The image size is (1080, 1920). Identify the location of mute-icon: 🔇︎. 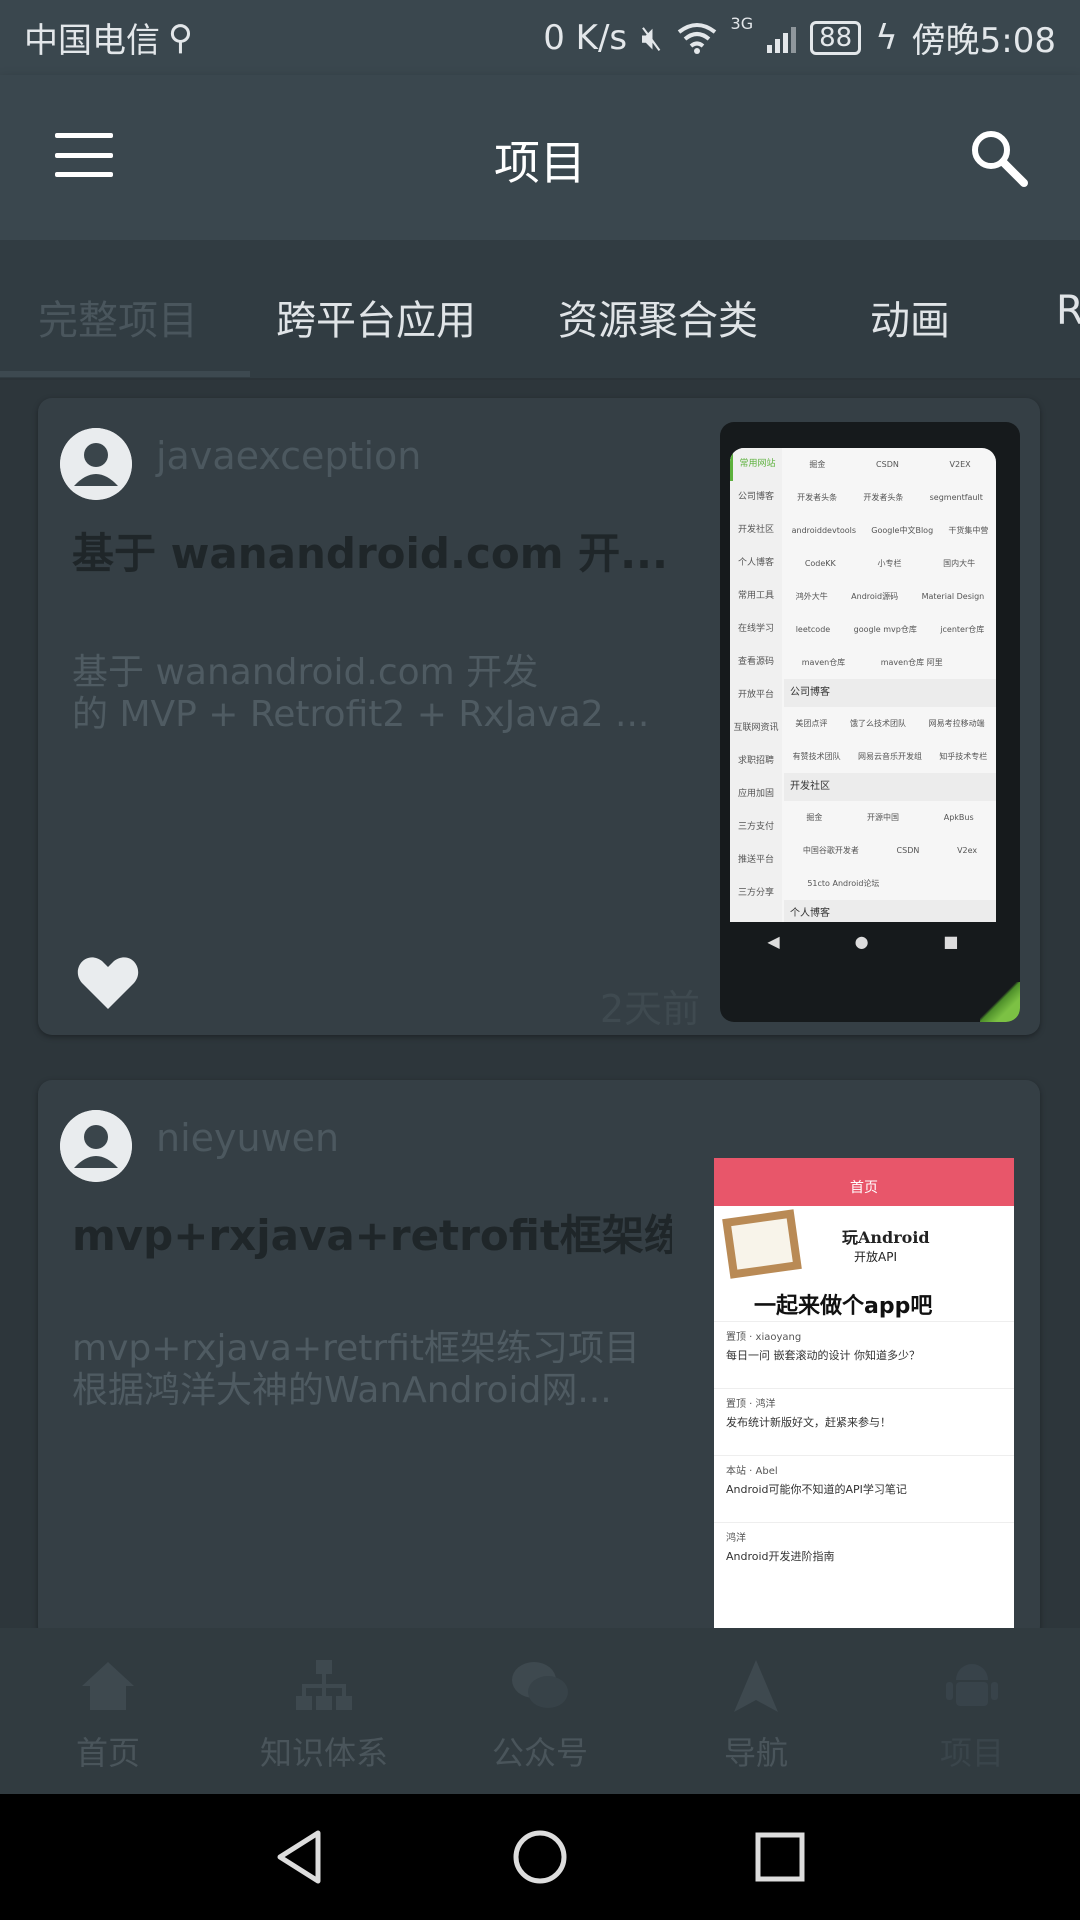
(652, 37).